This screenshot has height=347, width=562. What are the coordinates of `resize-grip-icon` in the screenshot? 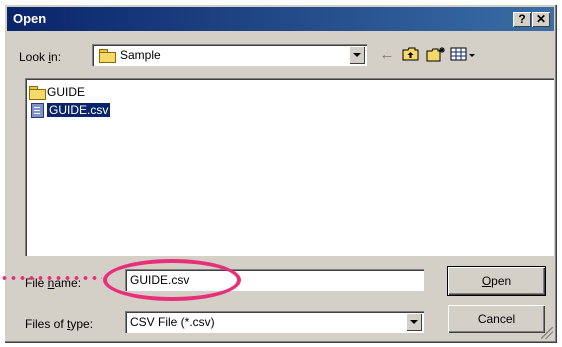 It's located at (547, 333).